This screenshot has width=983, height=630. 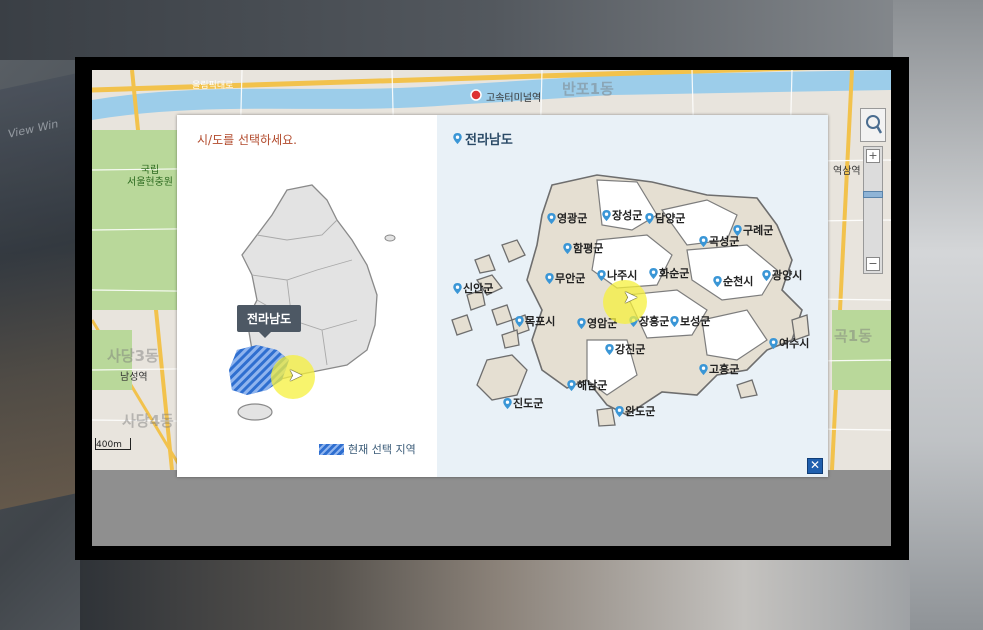 What do you see at coordinates (109, 445) in the screenshot?
I see `scale-text: 400m` at bounding box center [109, 445].